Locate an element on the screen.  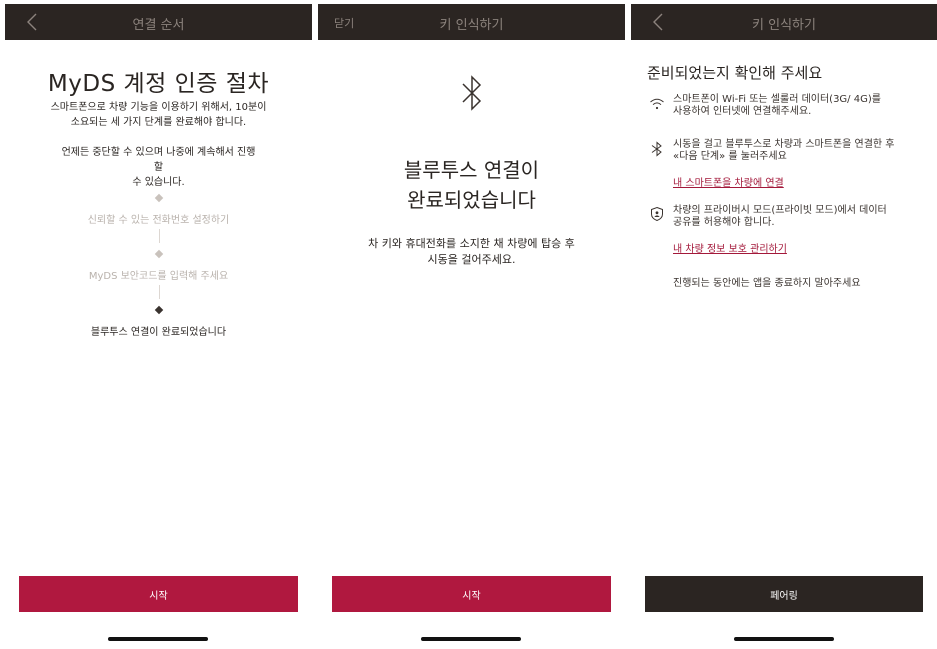
intro-line-1: 스마트폰으로 차량 기능을 이용하기 위해서, 10분이 is located at coordinates (158, 107).